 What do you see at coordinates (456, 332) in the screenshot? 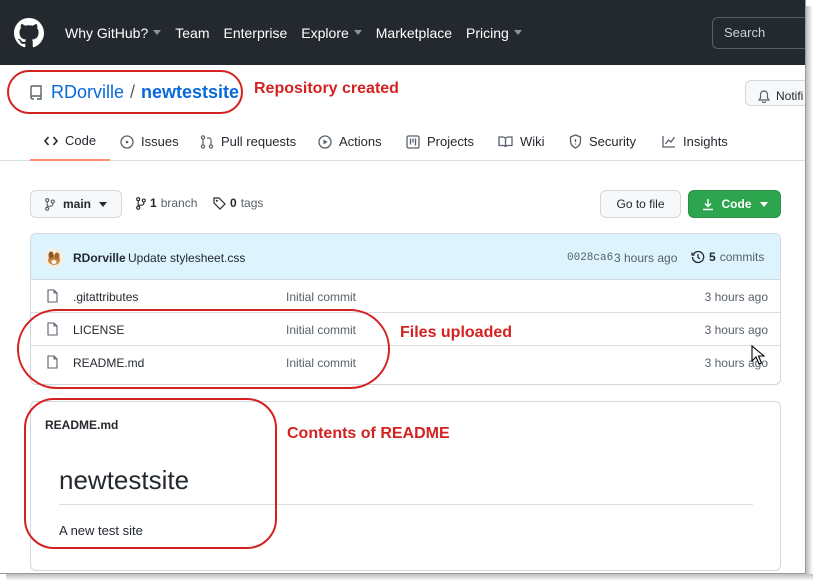
I see `annotation-files-uploaded: Files uploaded` at bounding box center [456, 332].